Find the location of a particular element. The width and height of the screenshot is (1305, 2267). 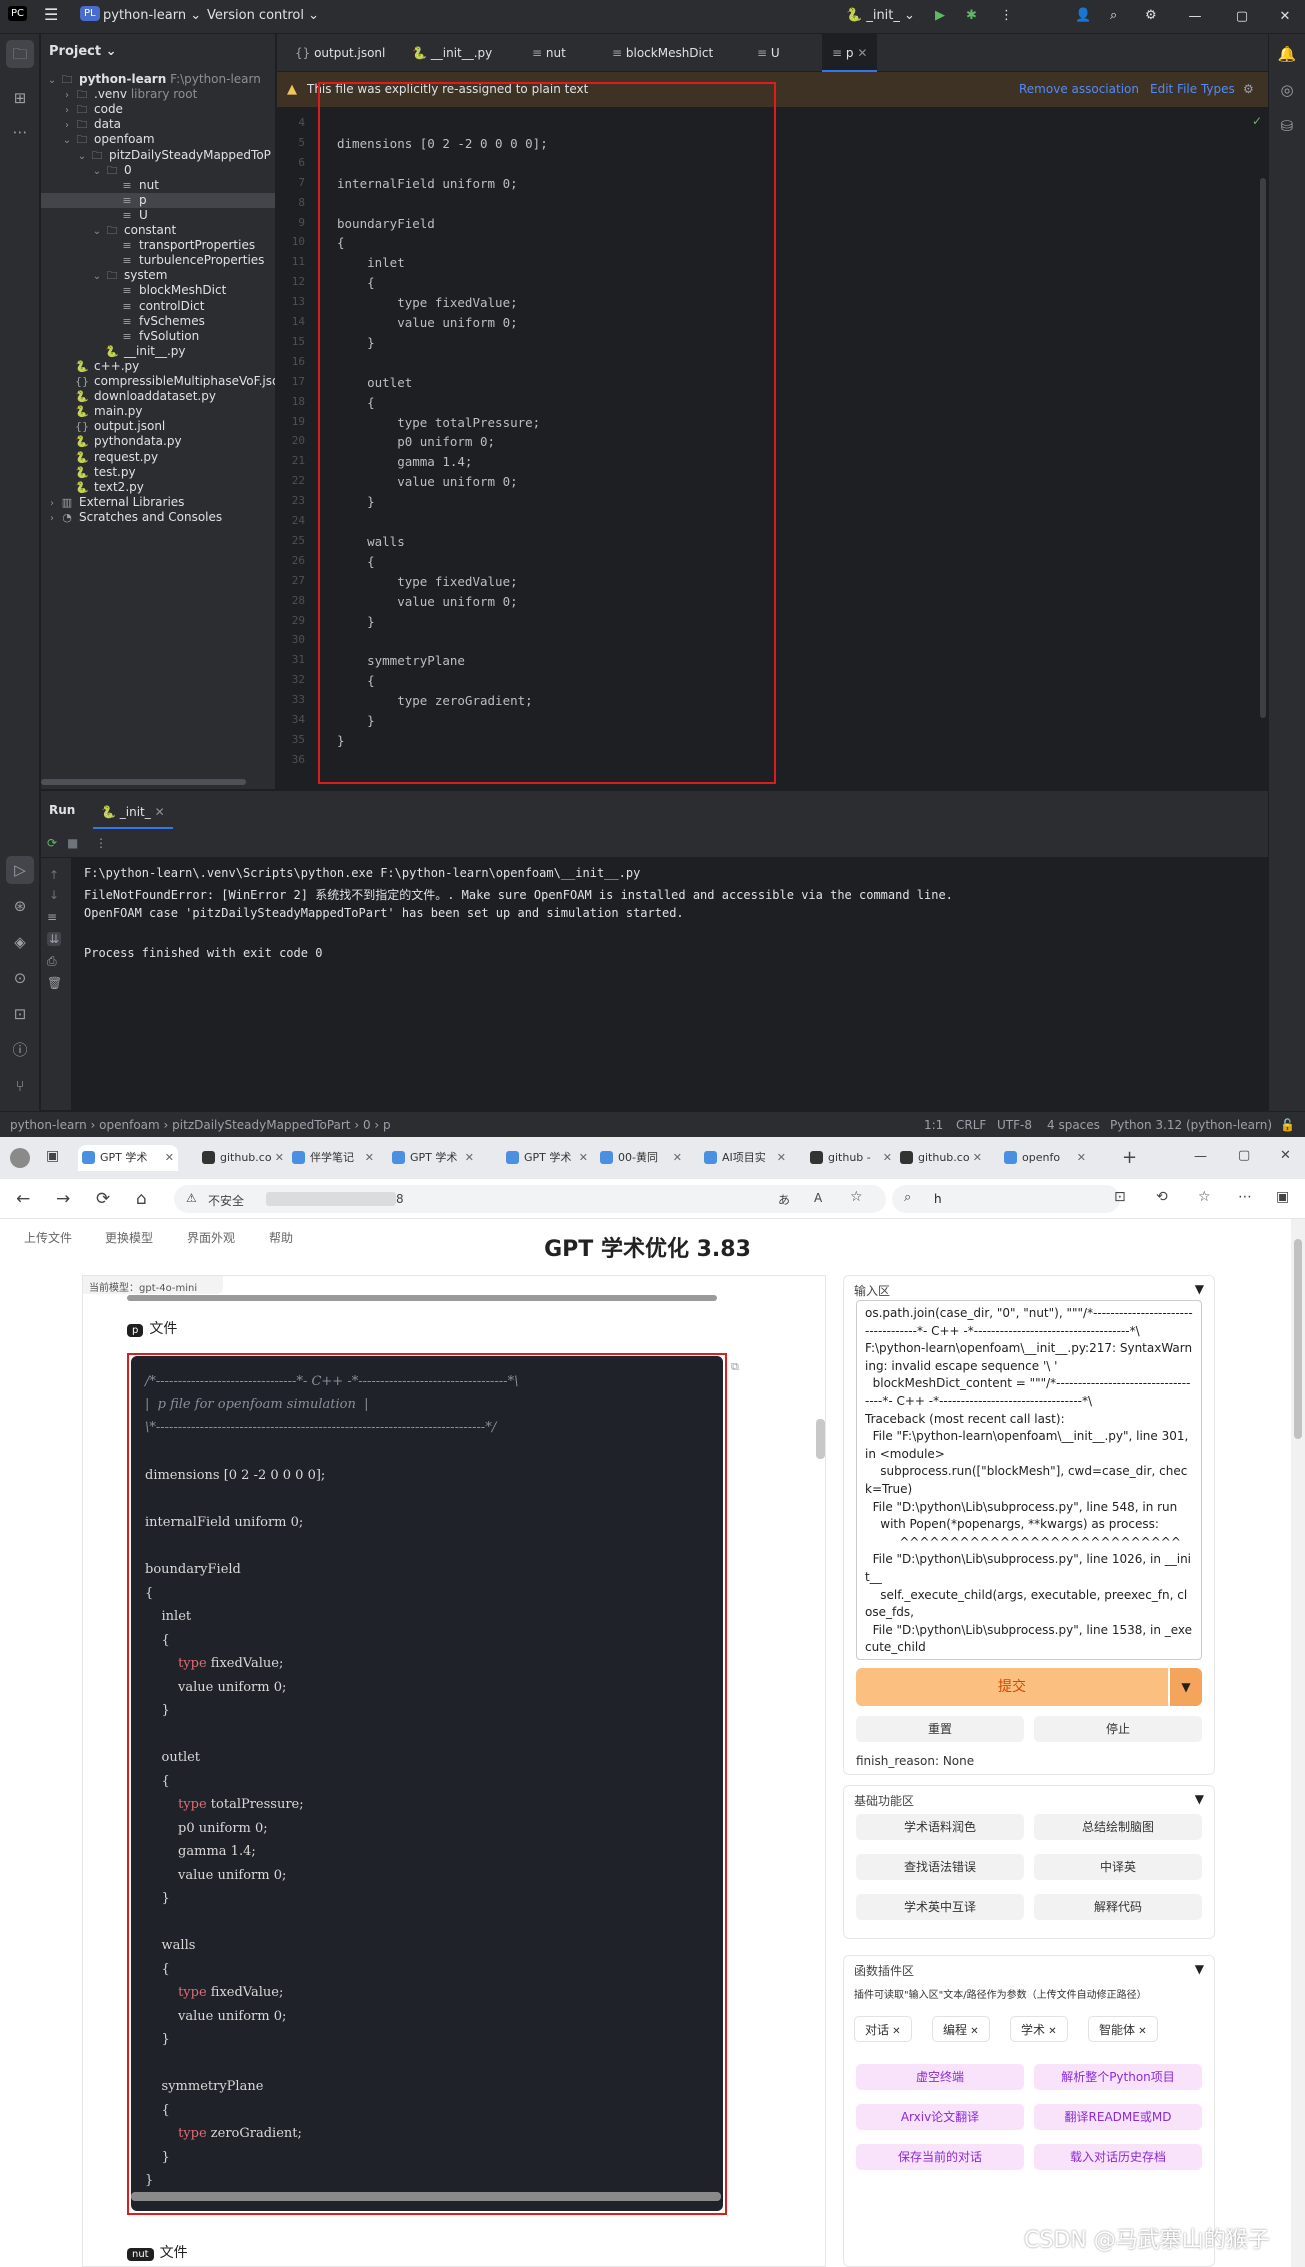

run-more-icon: ⋮ is located at coordinates (101, 843).